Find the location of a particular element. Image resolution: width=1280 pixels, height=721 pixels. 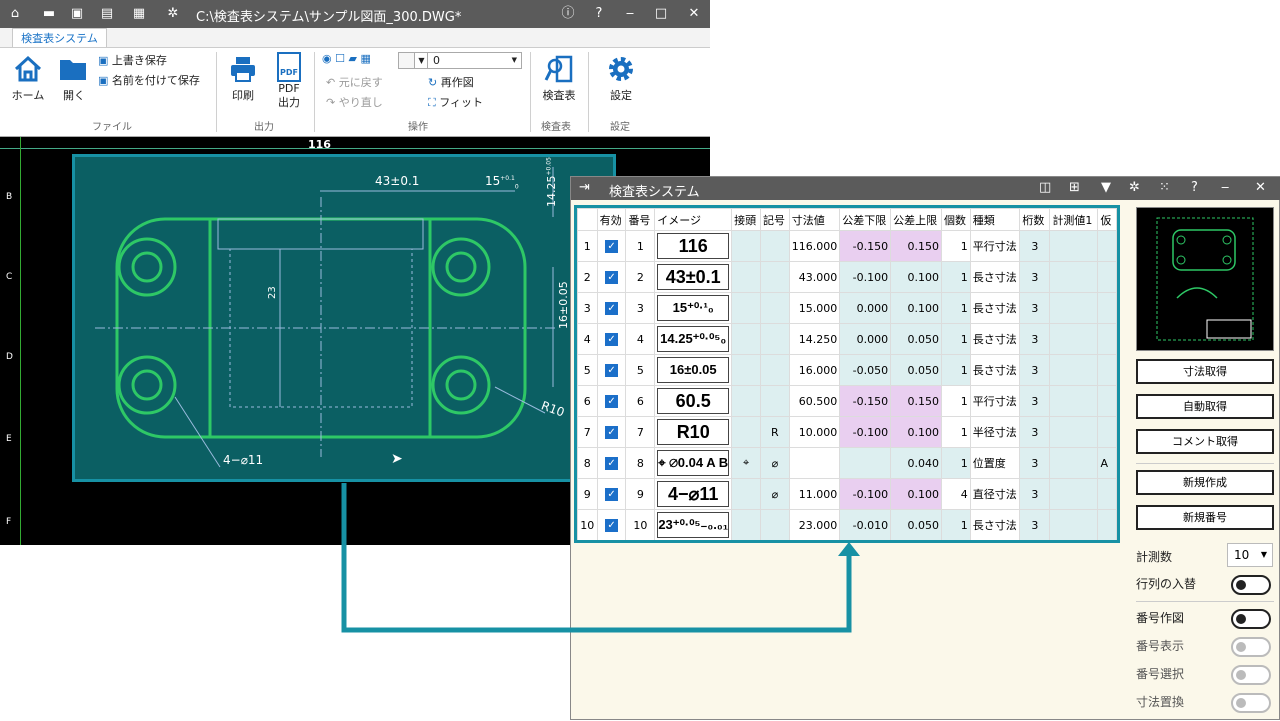

folder-icon: ▬ is located at coordinates (49, 14).